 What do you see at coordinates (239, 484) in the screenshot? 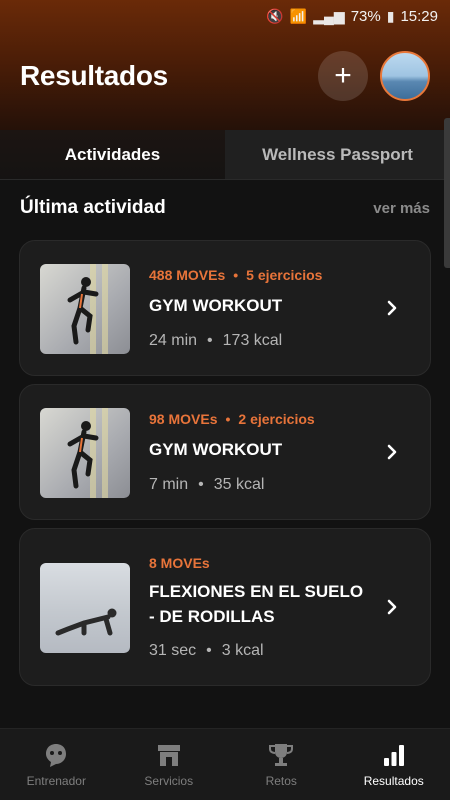
I see `activity-kcal: 35 kcal` at bounding box center [239, 484].